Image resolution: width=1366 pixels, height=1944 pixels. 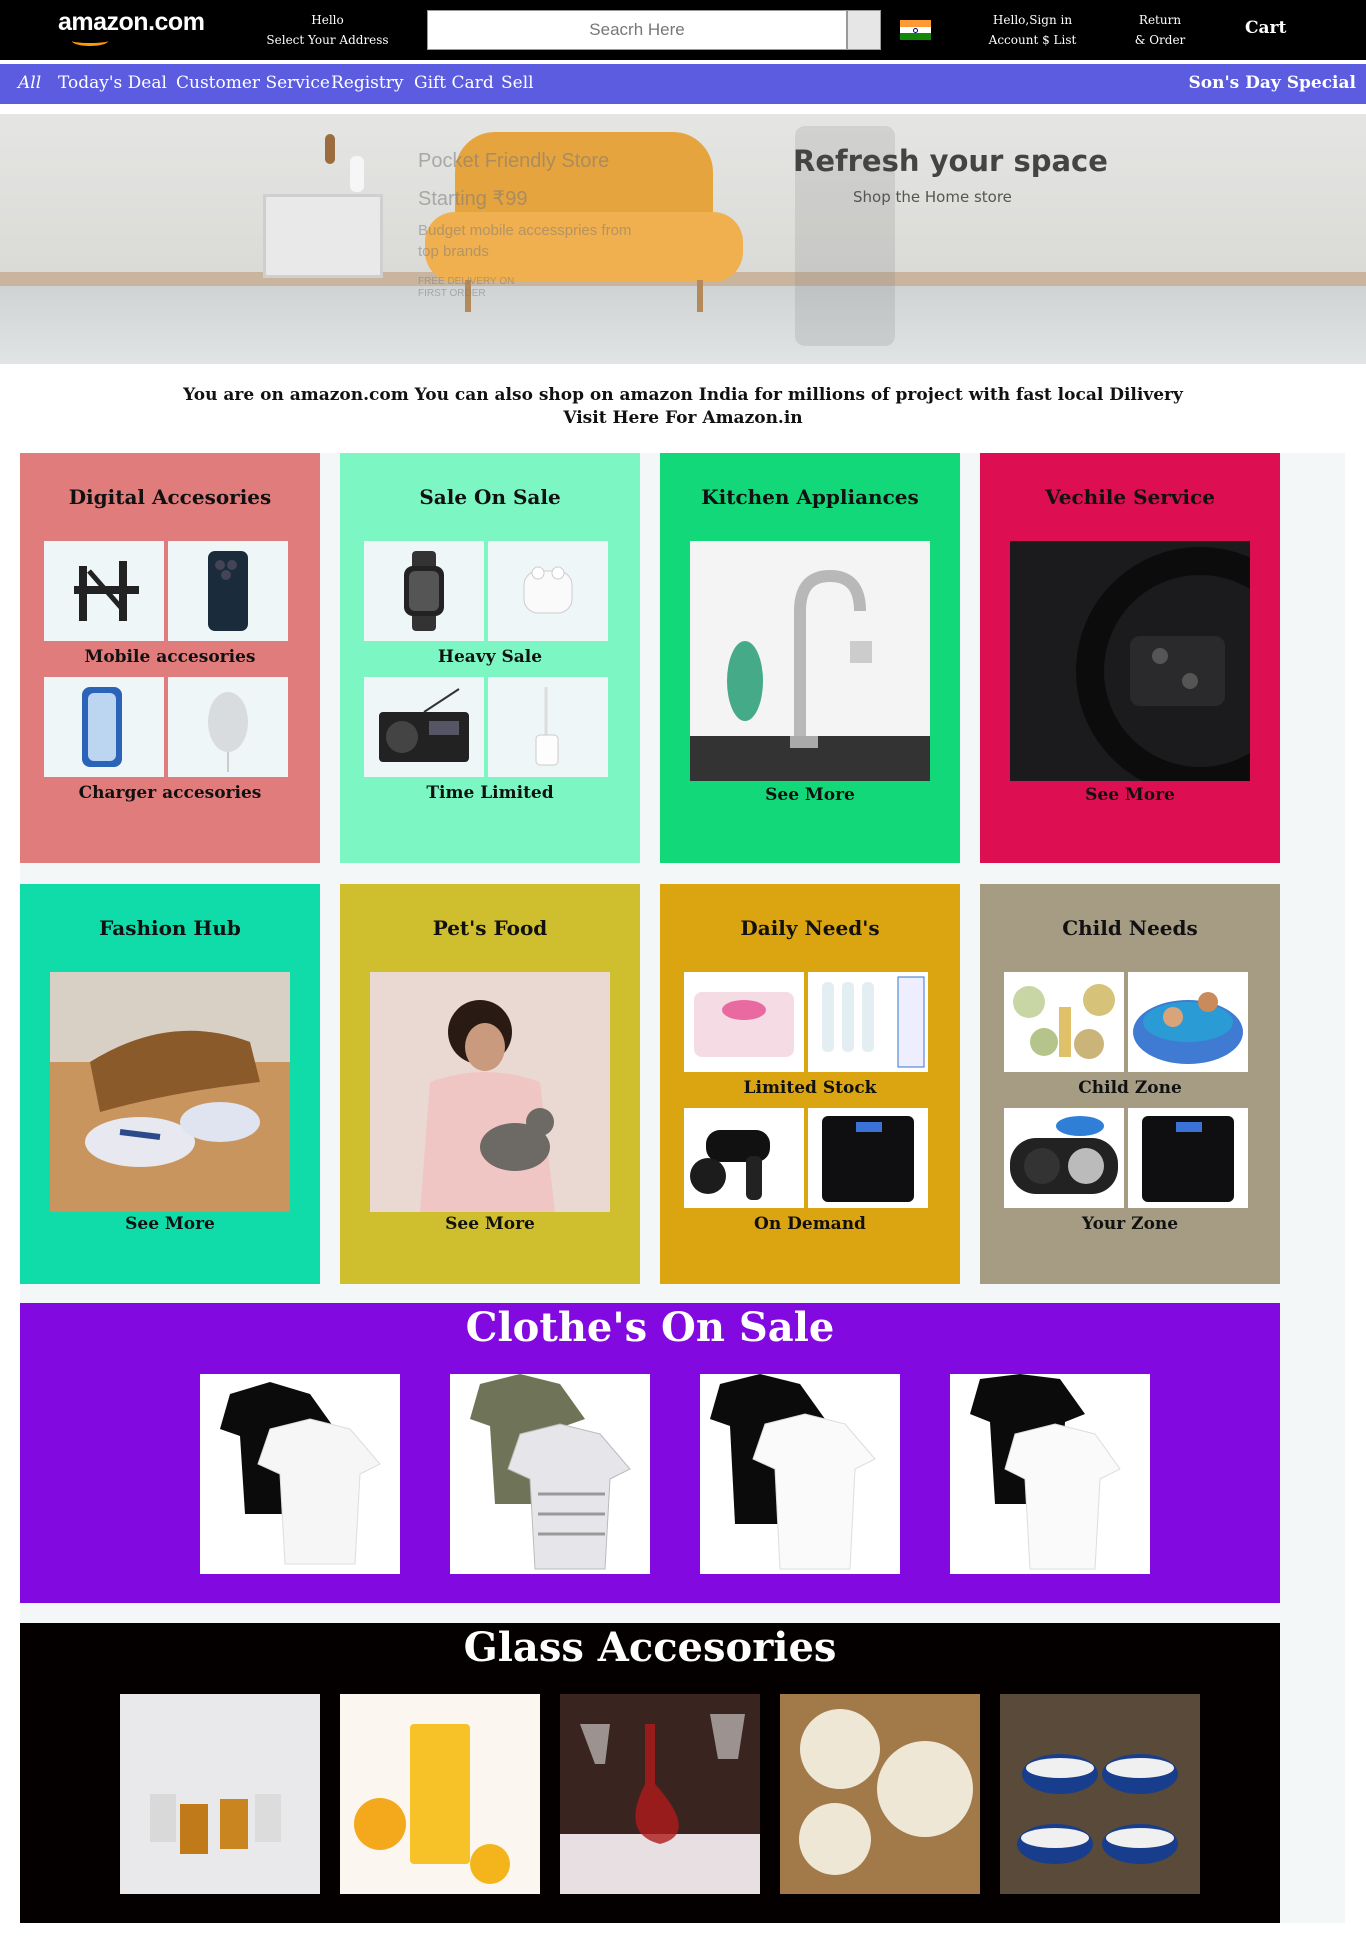 I want to click on card-caption-1: Mobile accesories, so click(x=170, y=657).